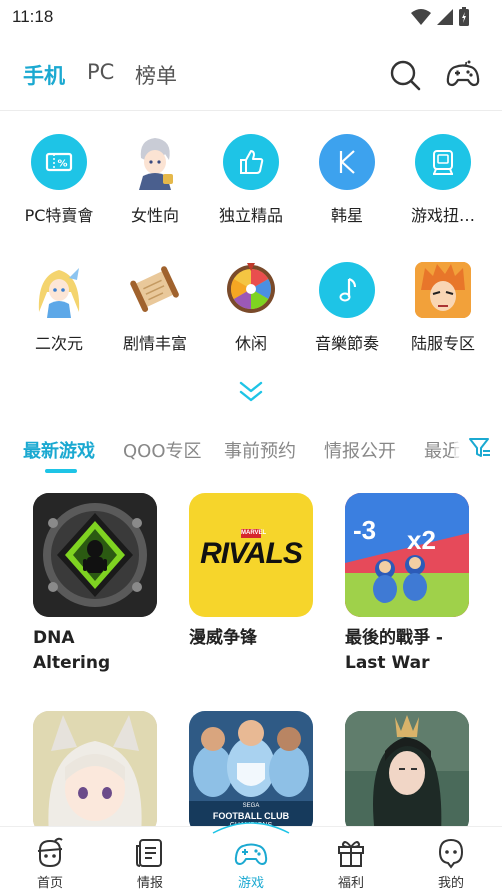  What do you see at coordinates (251, 18) in the screenshot?
I see `status-bar: 11:18` at bounding box center [251, 18].